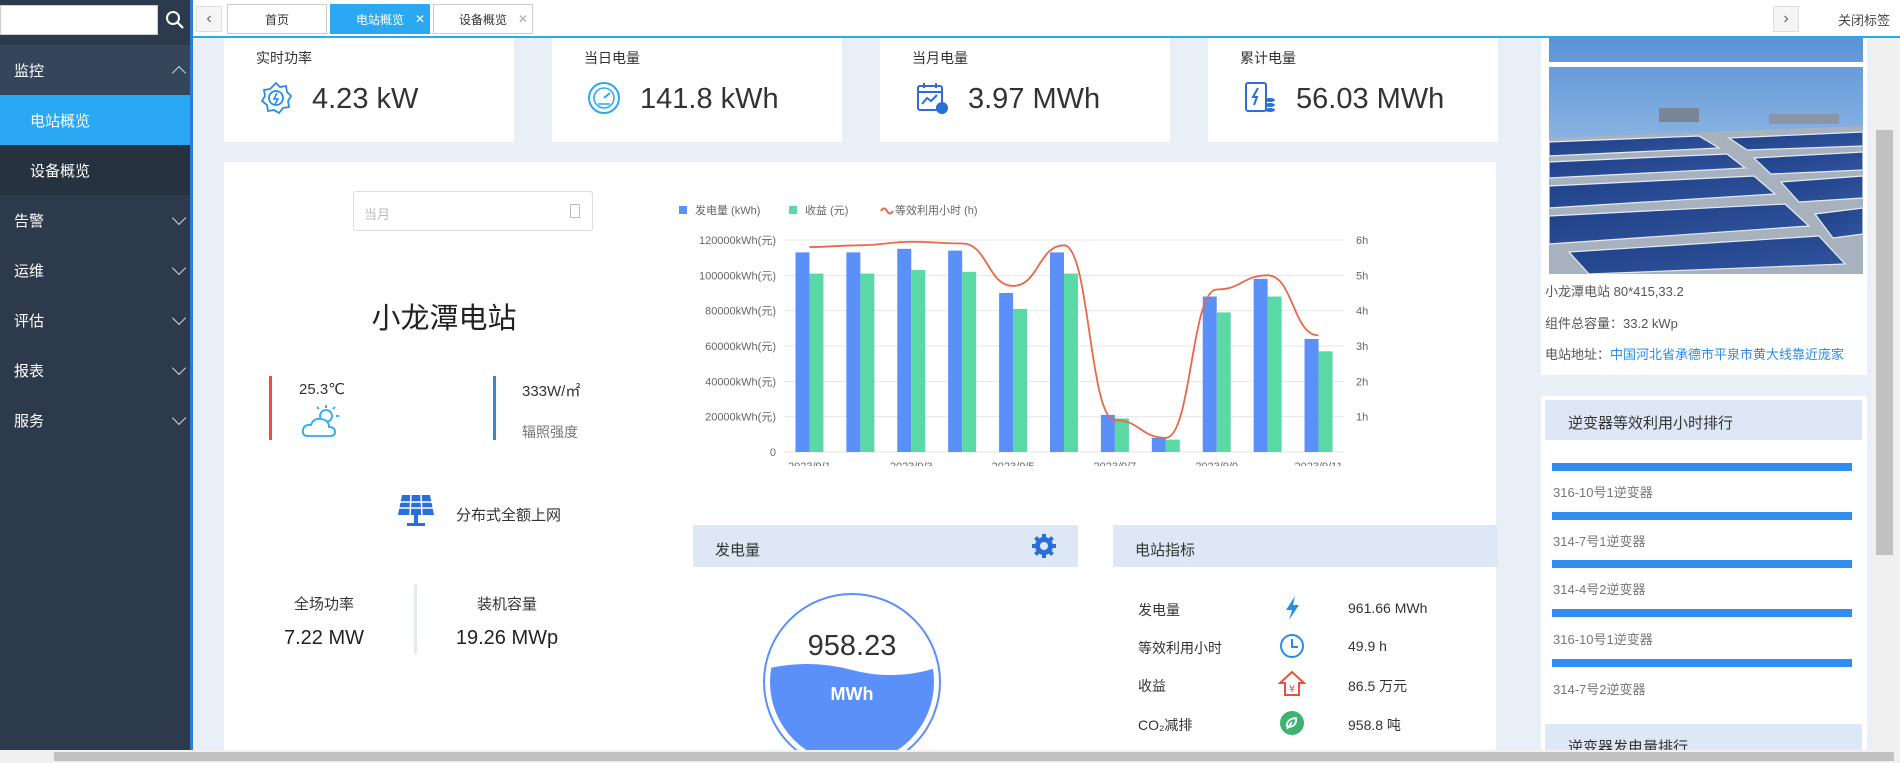  What do you see at coordinates (284, 58) in the screenshot?
I see `kpi-label: 实时功率` at bounding box center [284, 58].